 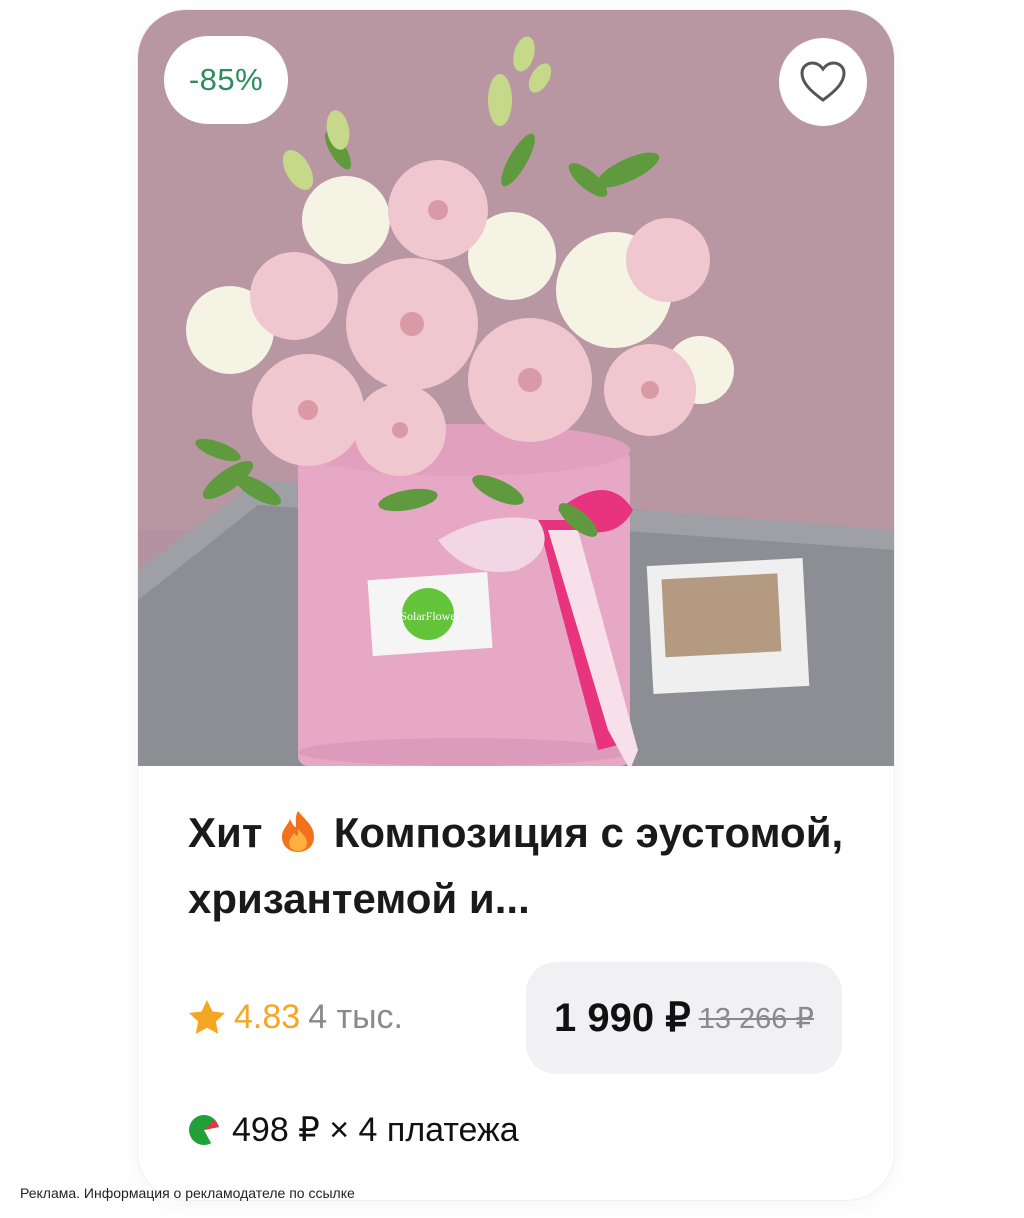 I want to click on price-box: 1 990 ₽ 13 266 ₽, so click(x=684, y=1018).